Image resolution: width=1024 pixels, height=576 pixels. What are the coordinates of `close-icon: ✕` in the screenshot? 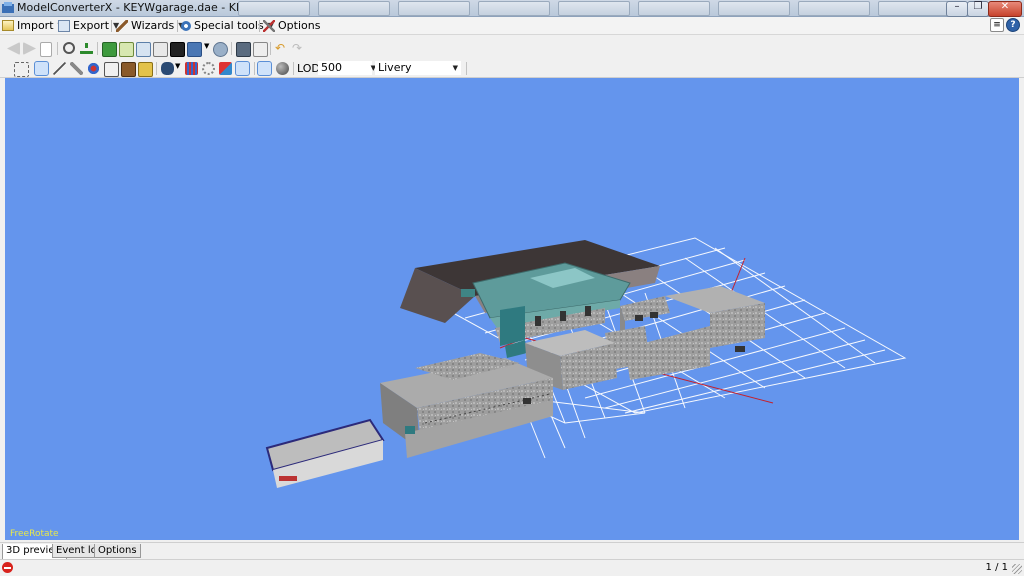 It's located at (1005, 6).